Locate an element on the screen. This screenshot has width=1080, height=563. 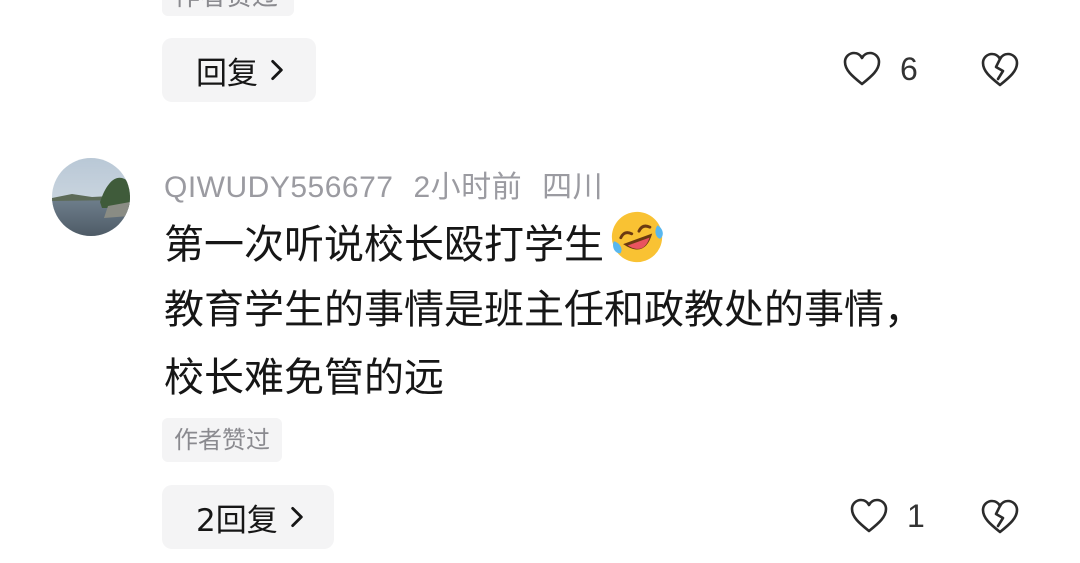
like-count: 1 is located at coordinates (916, 515).